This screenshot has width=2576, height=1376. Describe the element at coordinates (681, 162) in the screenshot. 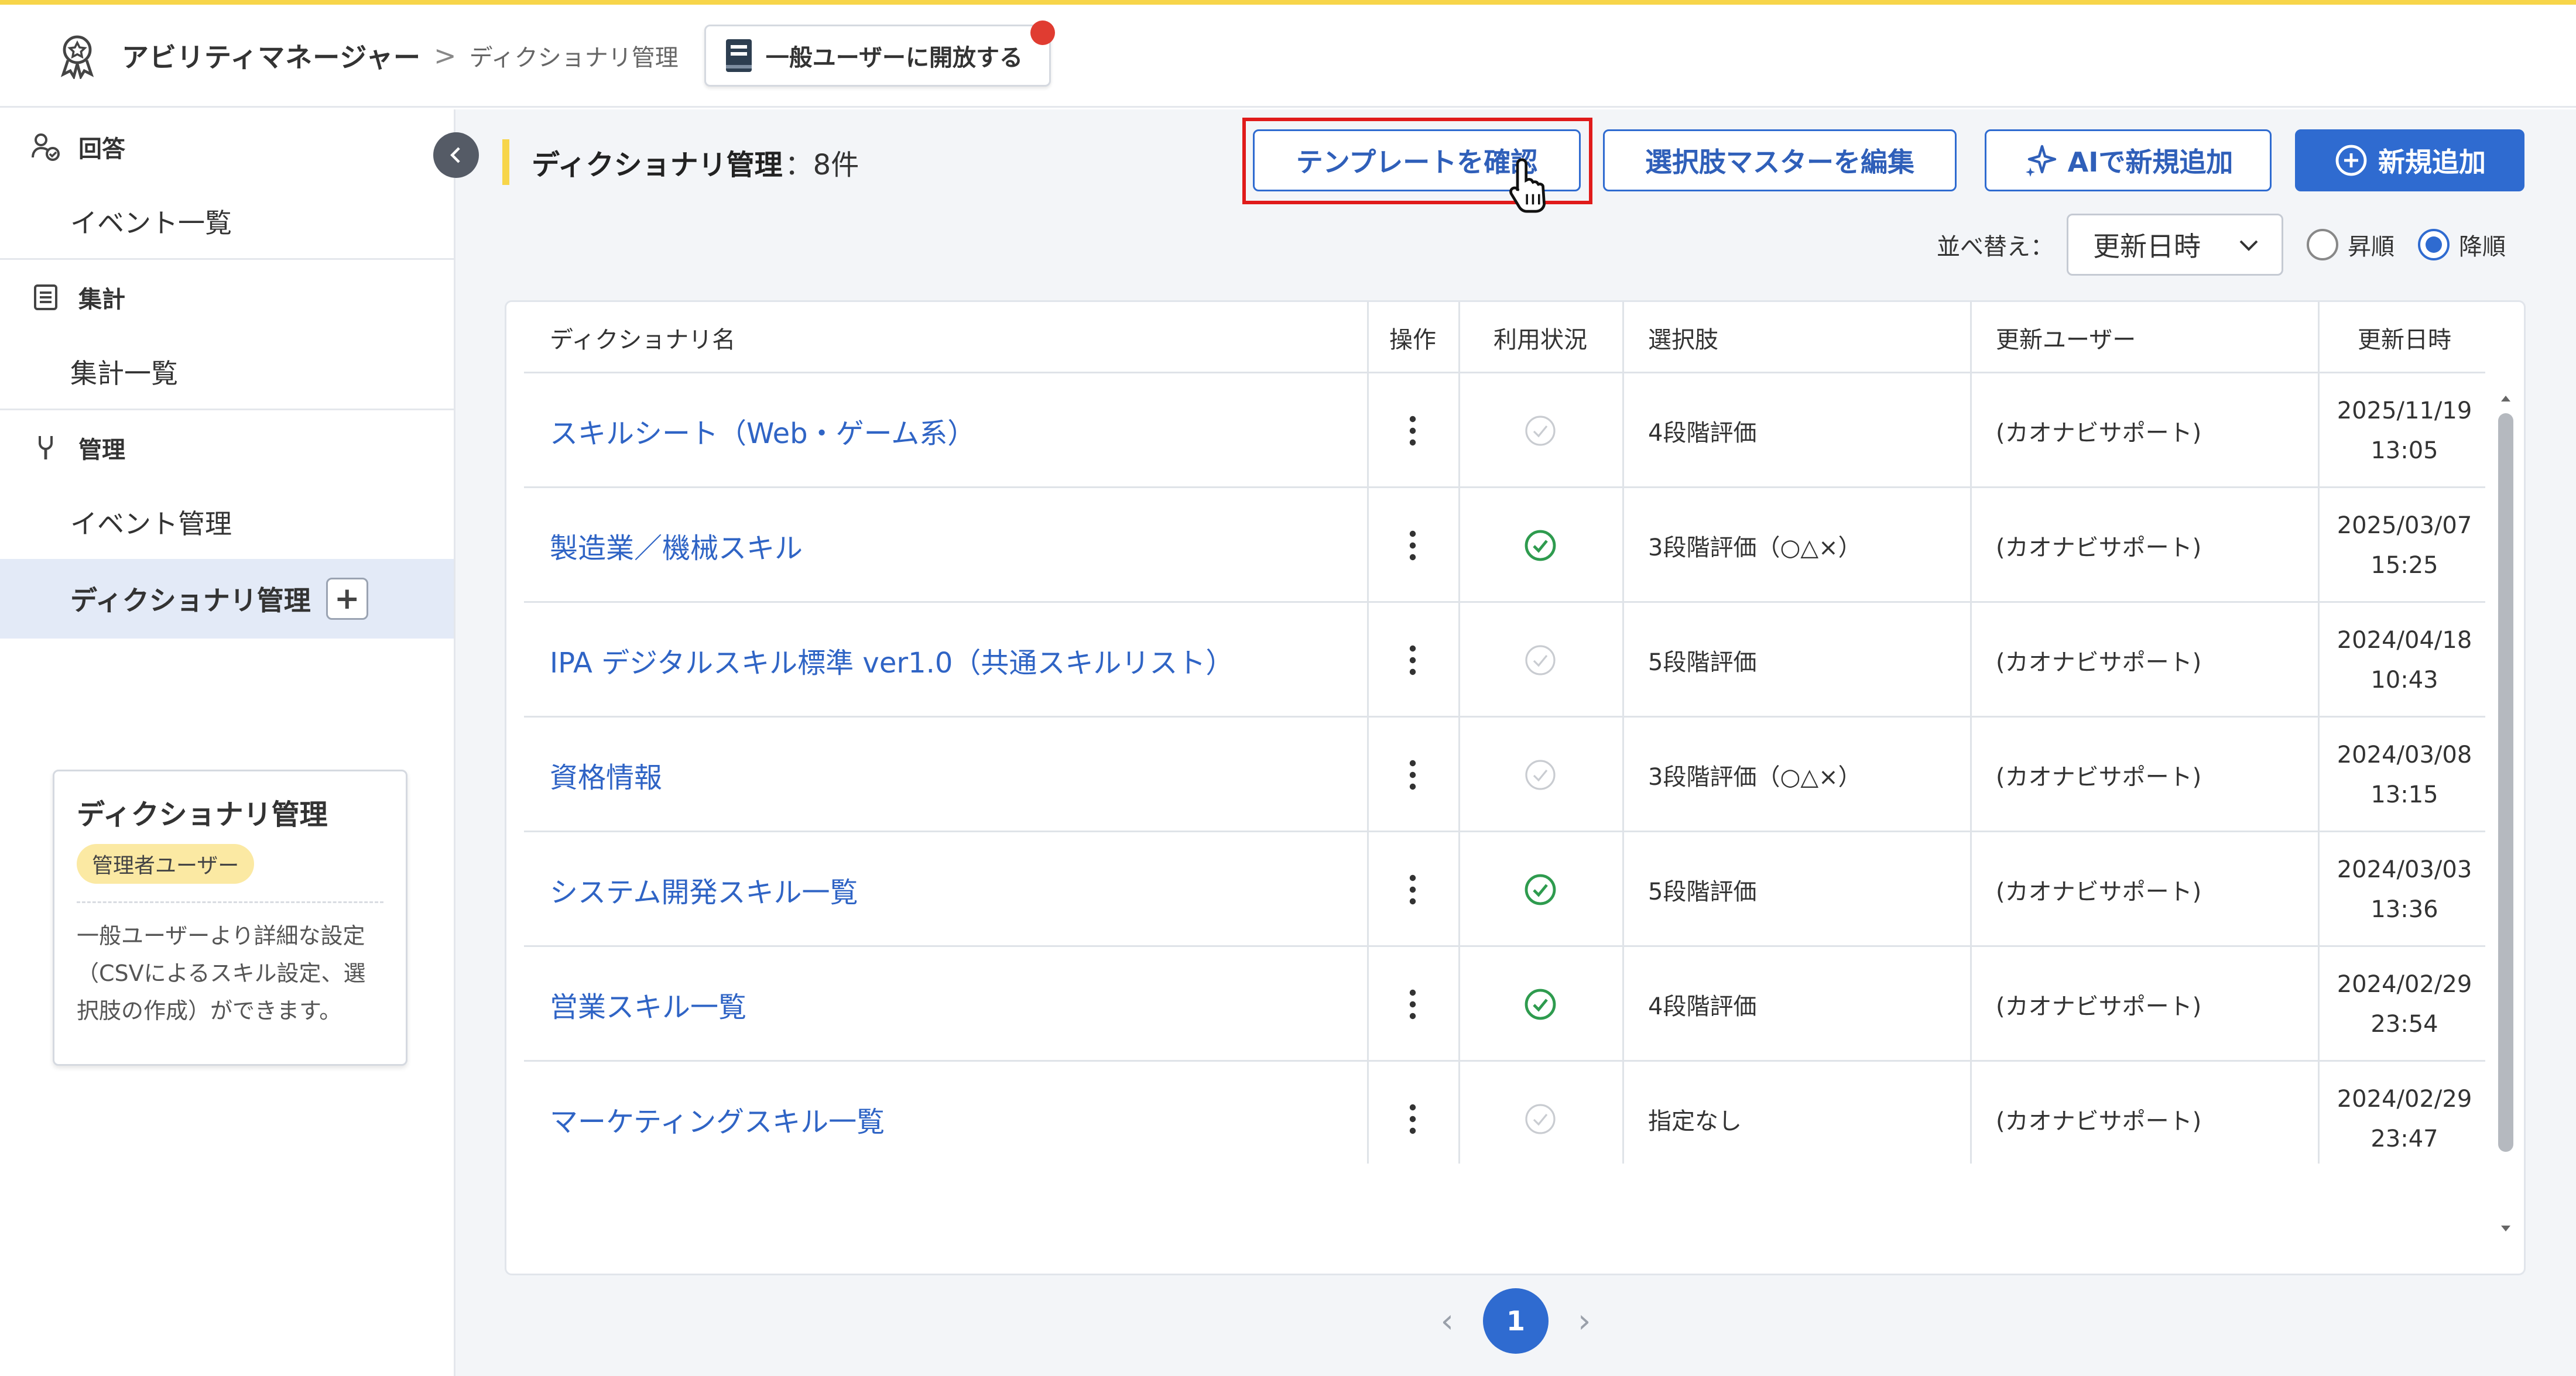

I see `page-heading: ディクショナリ管理 ：8件` at that location.